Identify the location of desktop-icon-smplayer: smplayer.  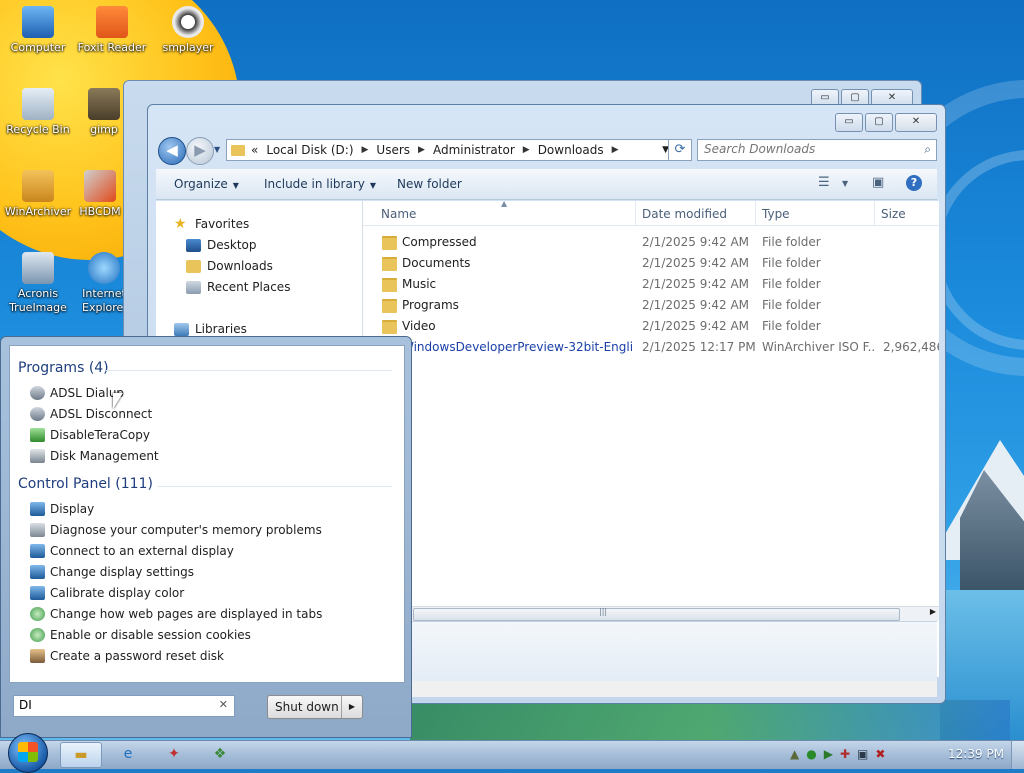
(188, 30).